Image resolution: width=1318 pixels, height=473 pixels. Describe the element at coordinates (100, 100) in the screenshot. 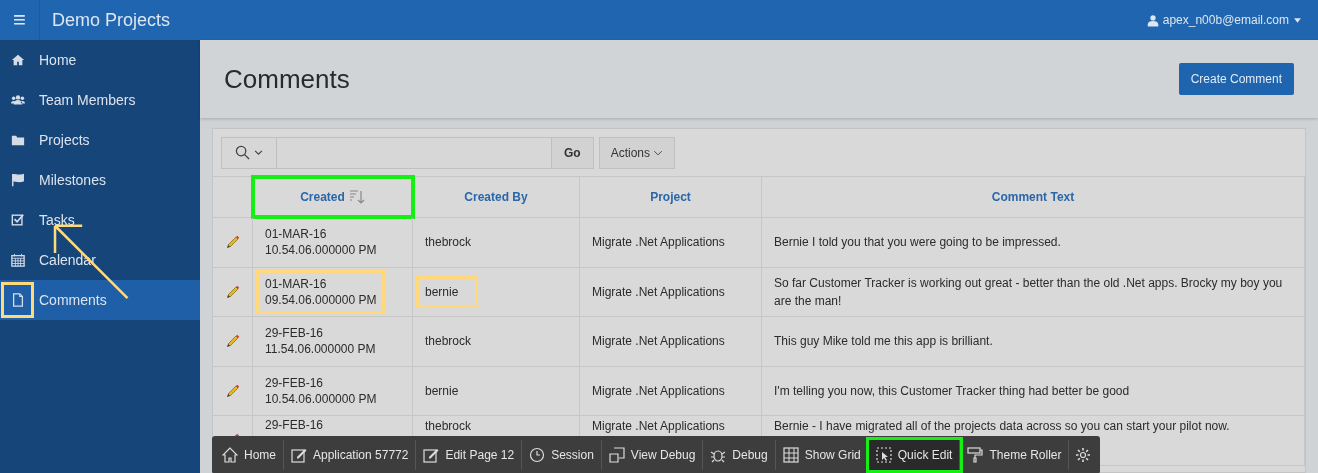

I see `sidebar-item: Team Members` at that location.